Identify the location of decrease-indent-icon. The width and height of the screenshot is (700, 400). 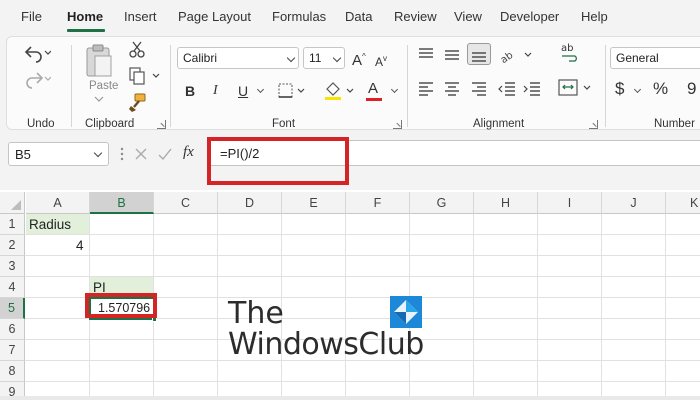
(507, 89).